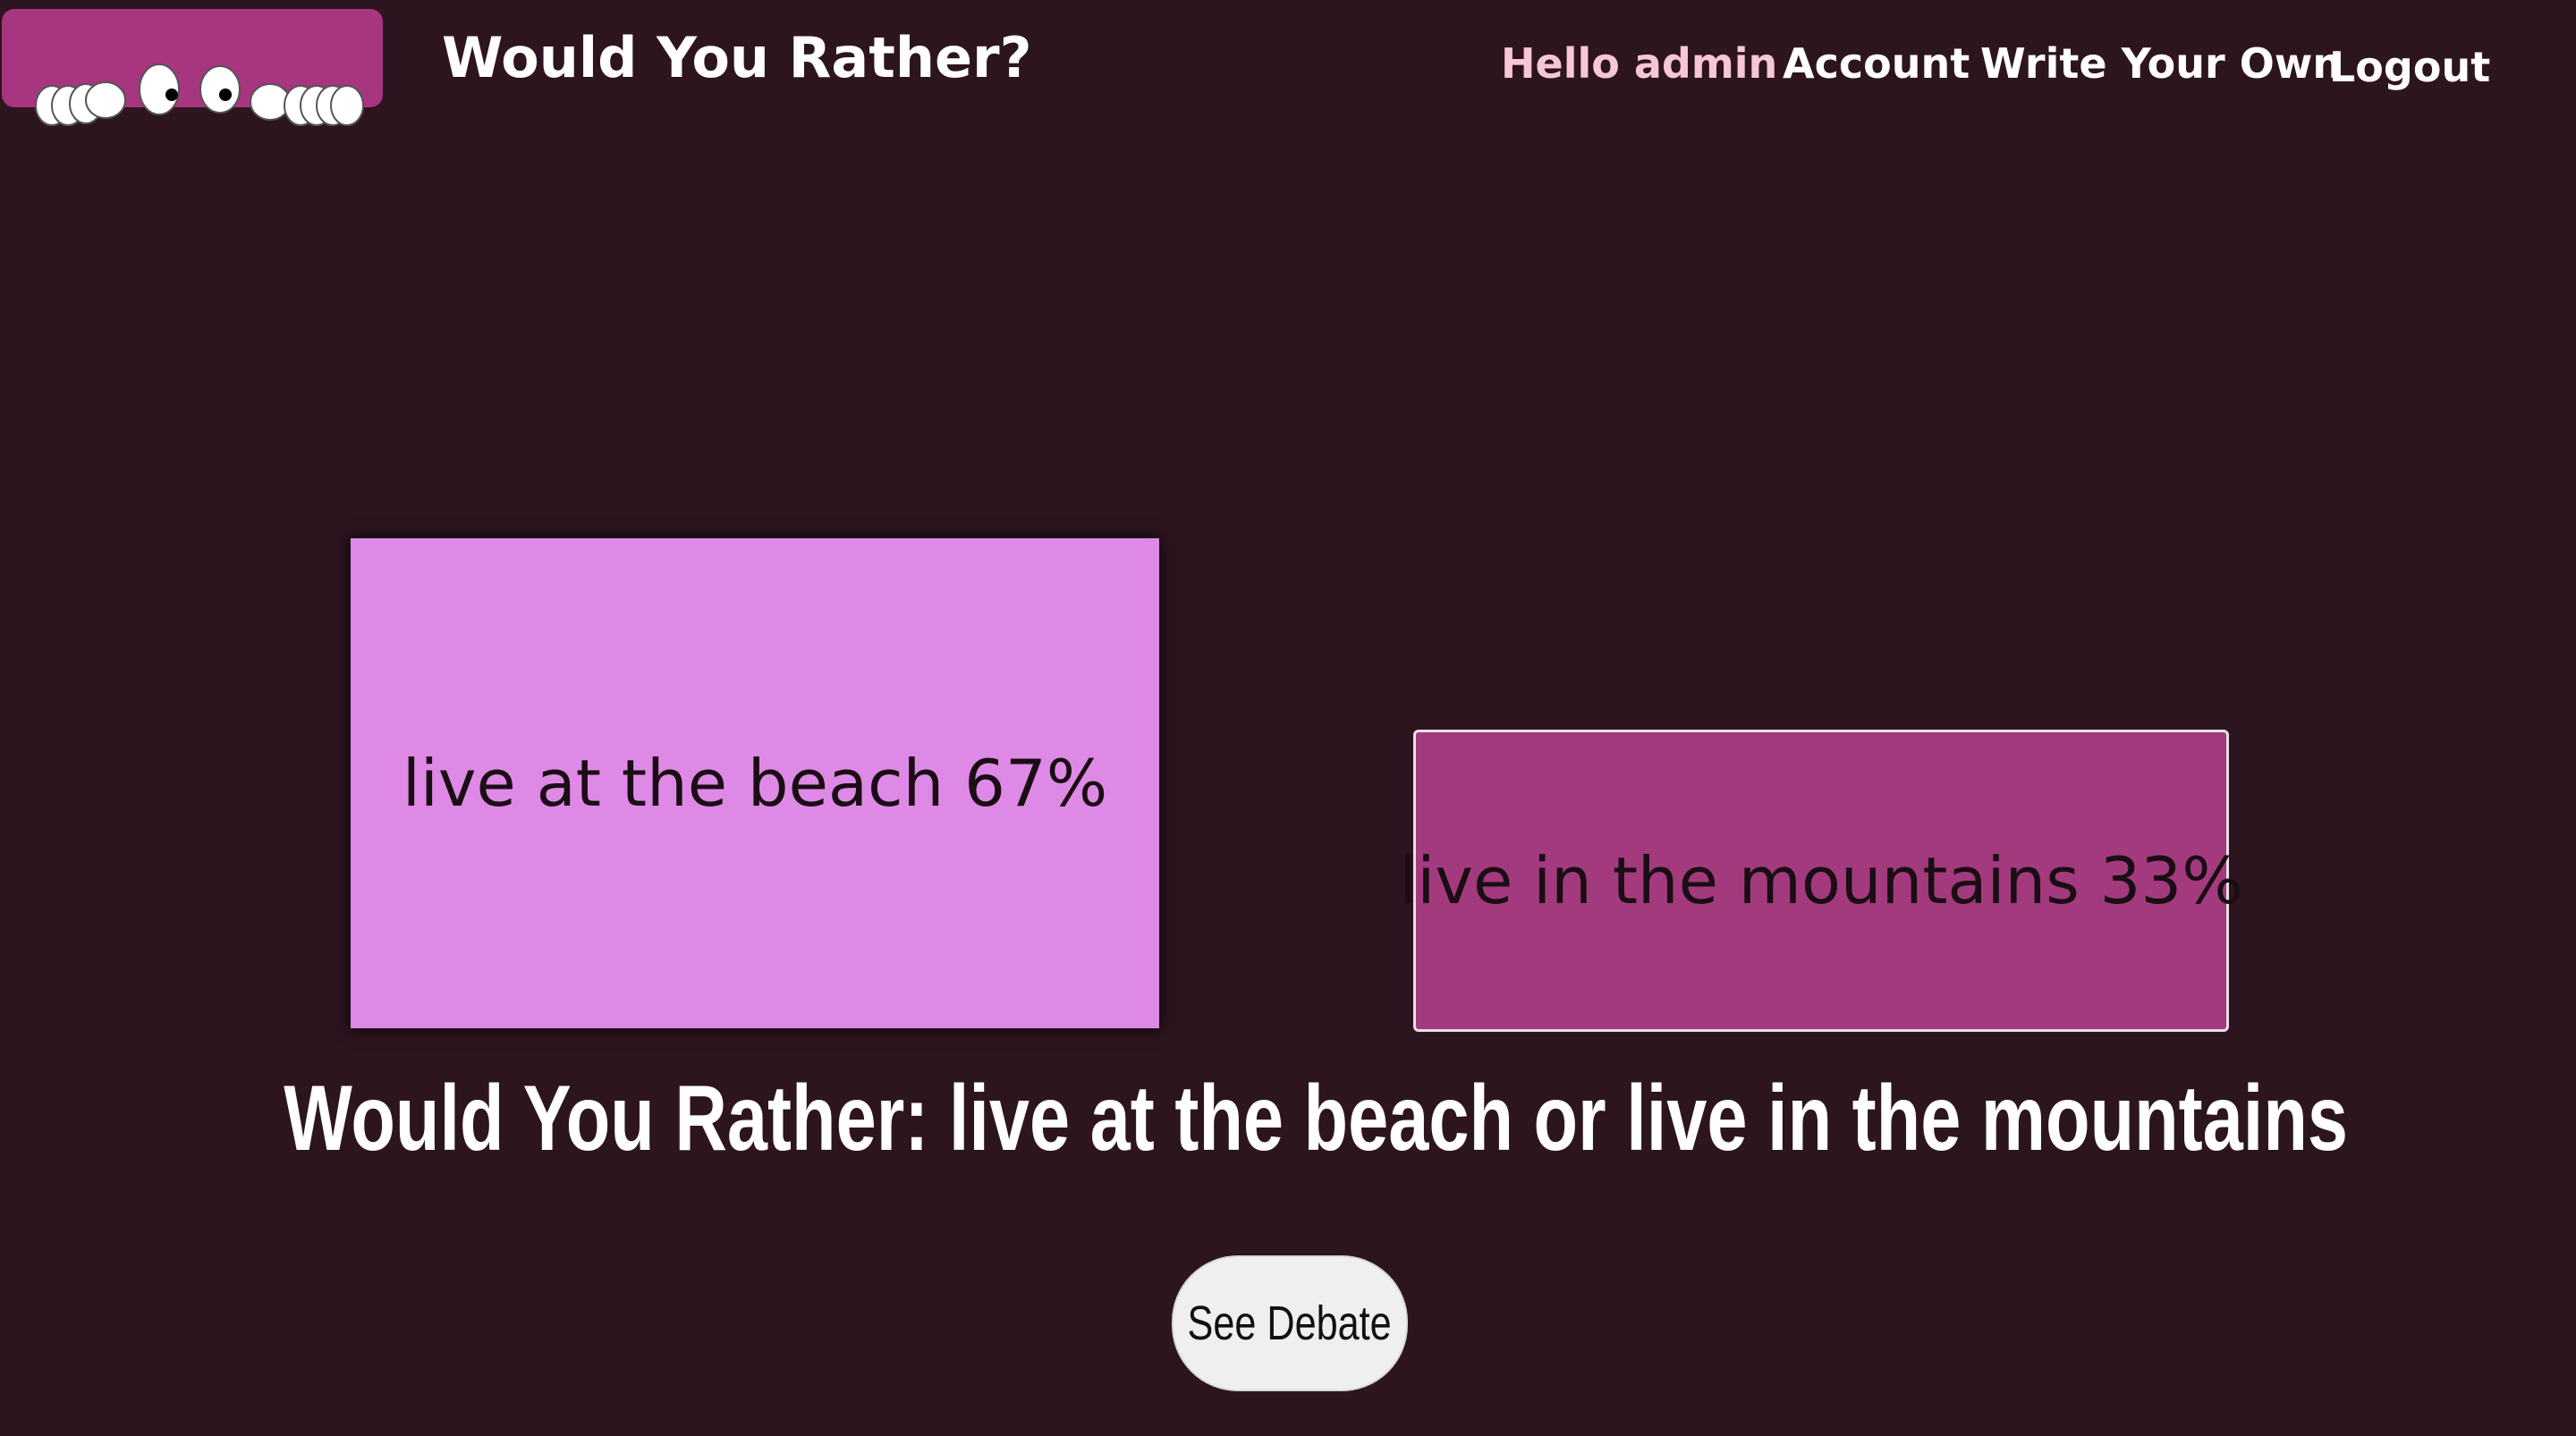 Image resolution: width=2576 pixels, height=1436 pixels. I want to click on nav-account-link: Account, so click(1876, 63).